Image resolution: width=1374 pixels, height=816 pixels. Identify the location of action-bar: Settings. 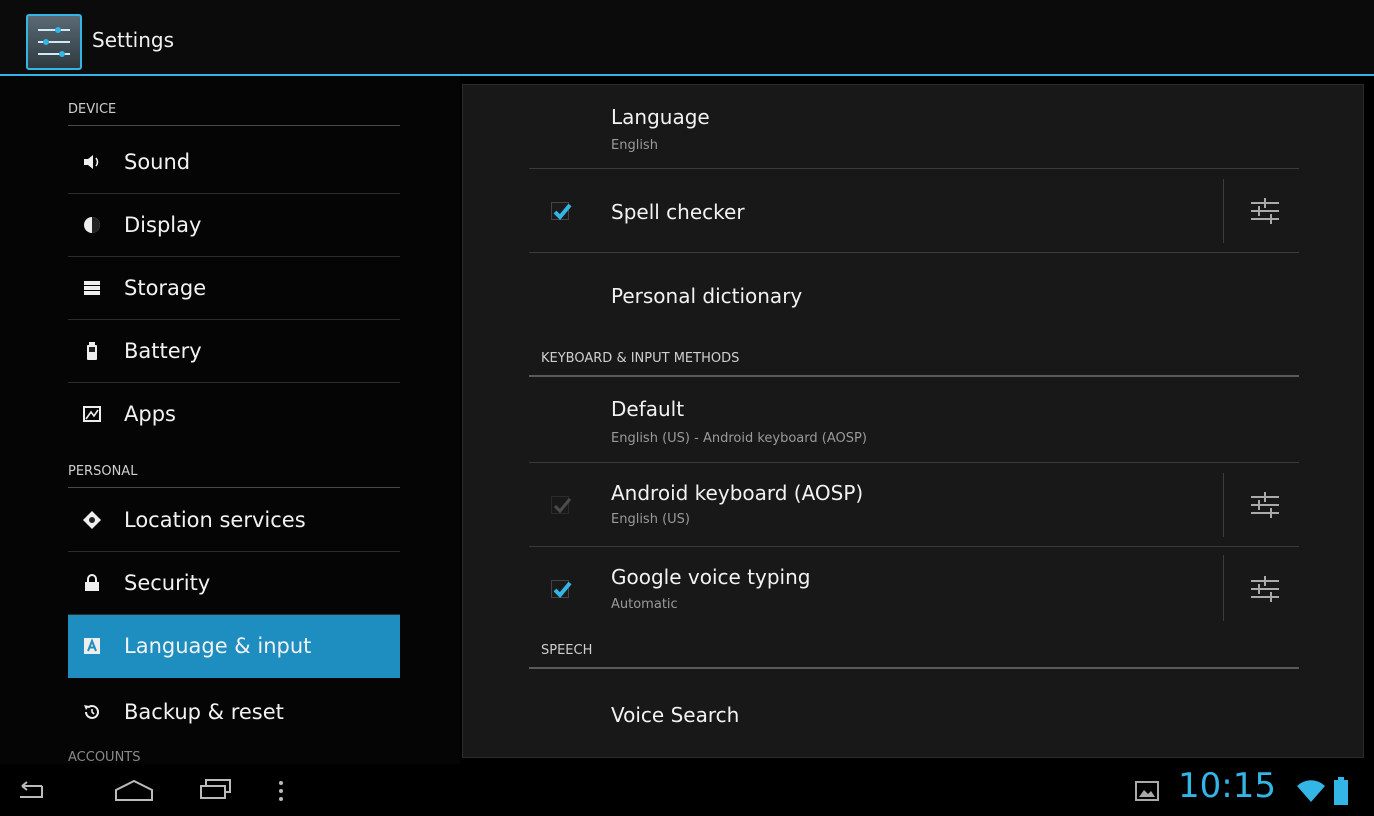
(687, 38).